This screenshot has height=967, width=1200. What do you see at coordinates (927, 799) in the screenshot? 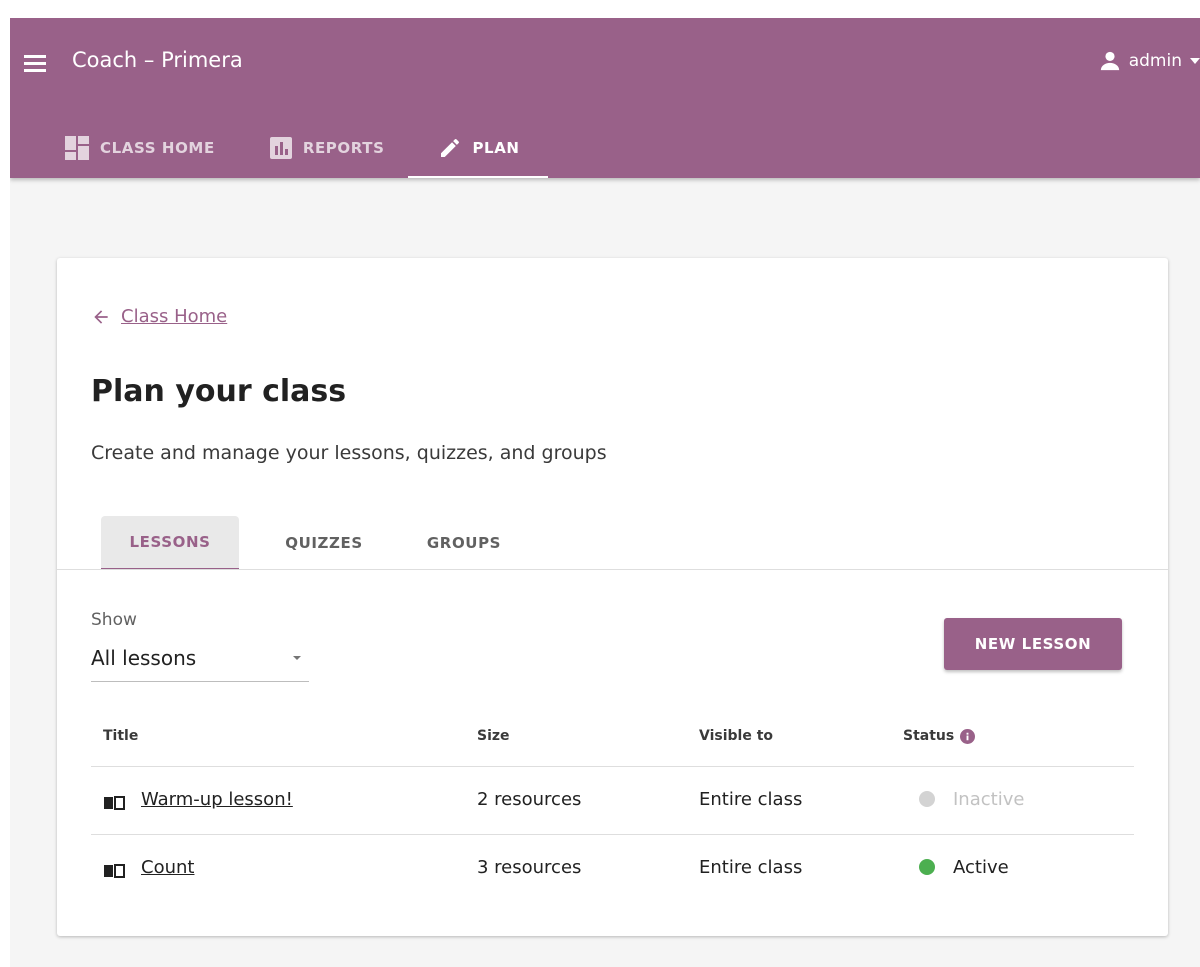
I see `status-dot-inactive` at bounding box center [927, 799].